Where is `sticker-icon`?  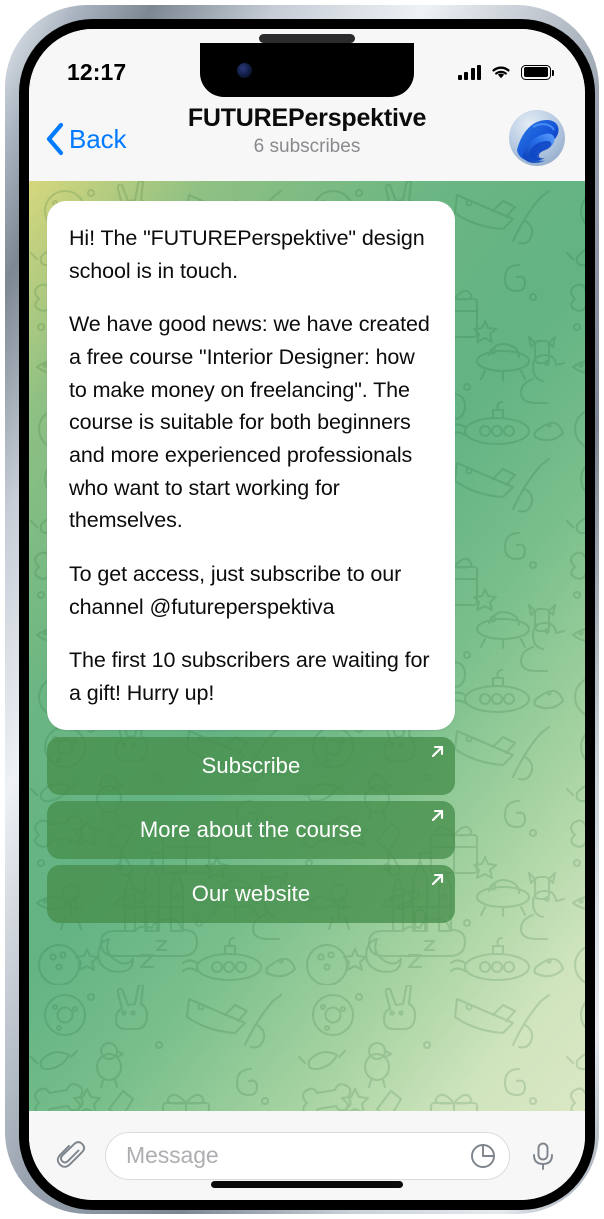 sticker-icon is located at coordinates (483, 1155).